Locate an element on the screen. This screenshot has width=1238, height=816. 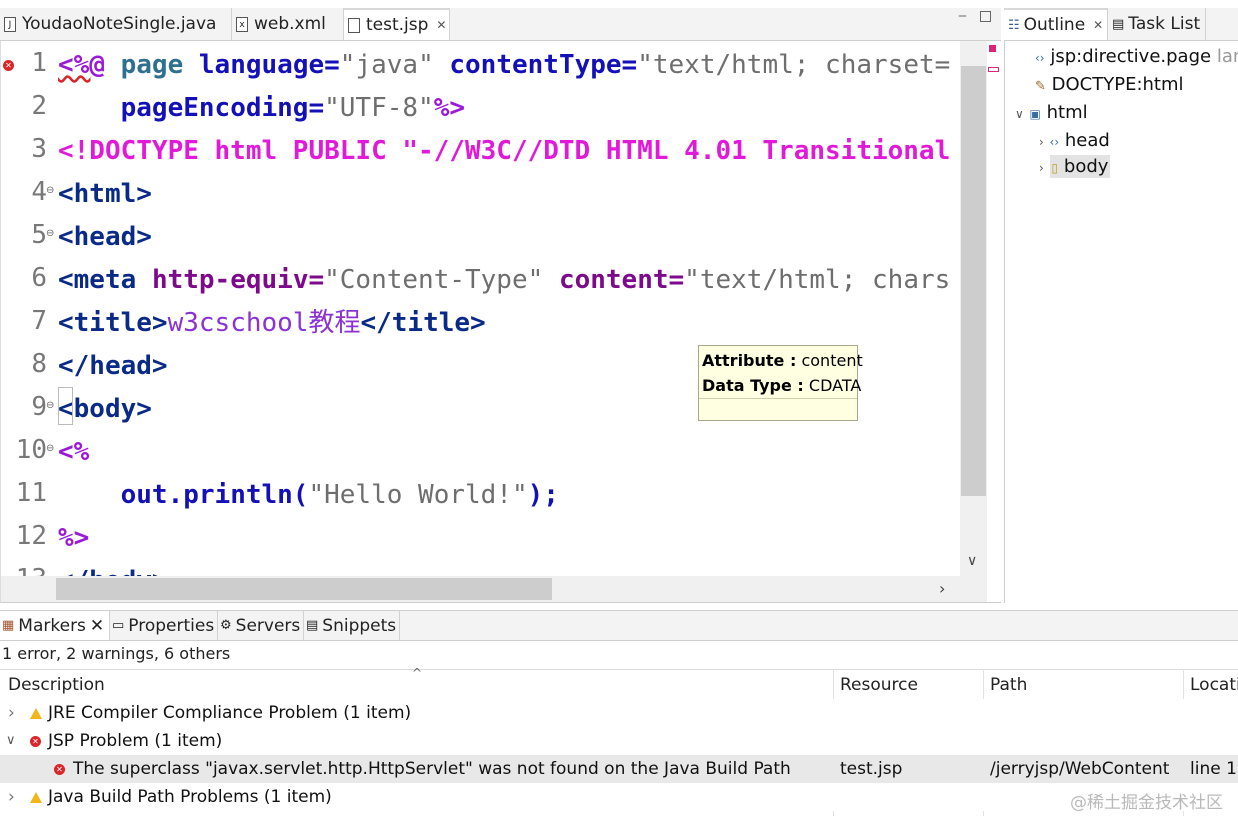
line-number: 8 is located at coordinates (39, 364).